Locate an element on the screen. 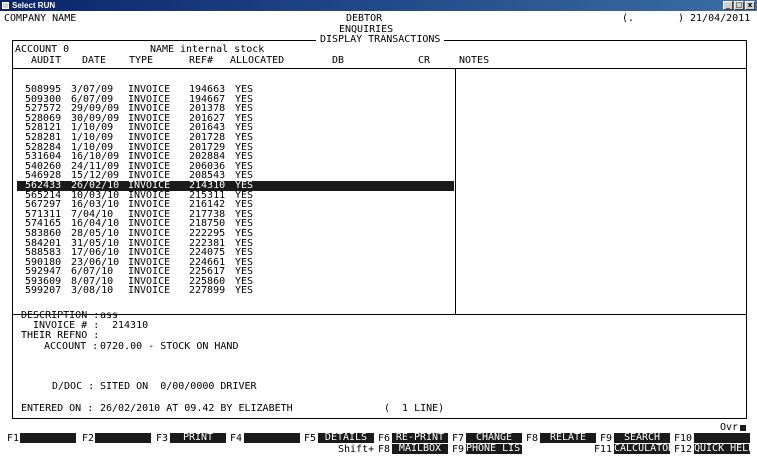  table-row: 599207 3/08/10 INVOICE 227899 YES is located at coordinates (235, 291).